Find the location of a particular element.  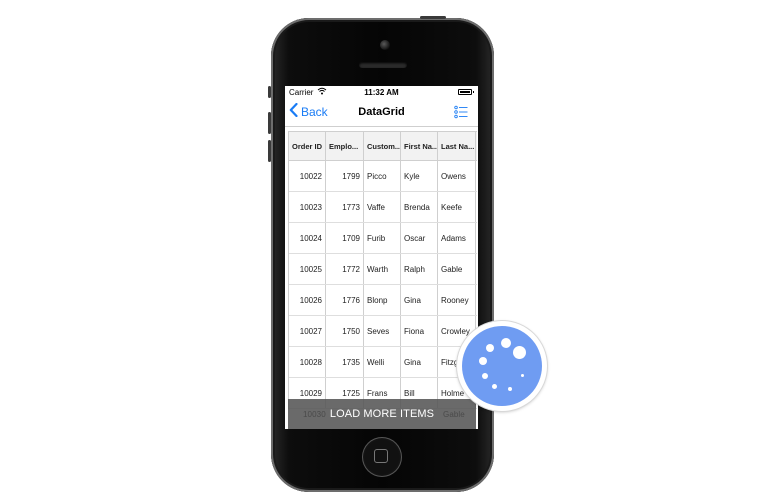

cell-employee: 1776 is located at coordinates (345, 300).